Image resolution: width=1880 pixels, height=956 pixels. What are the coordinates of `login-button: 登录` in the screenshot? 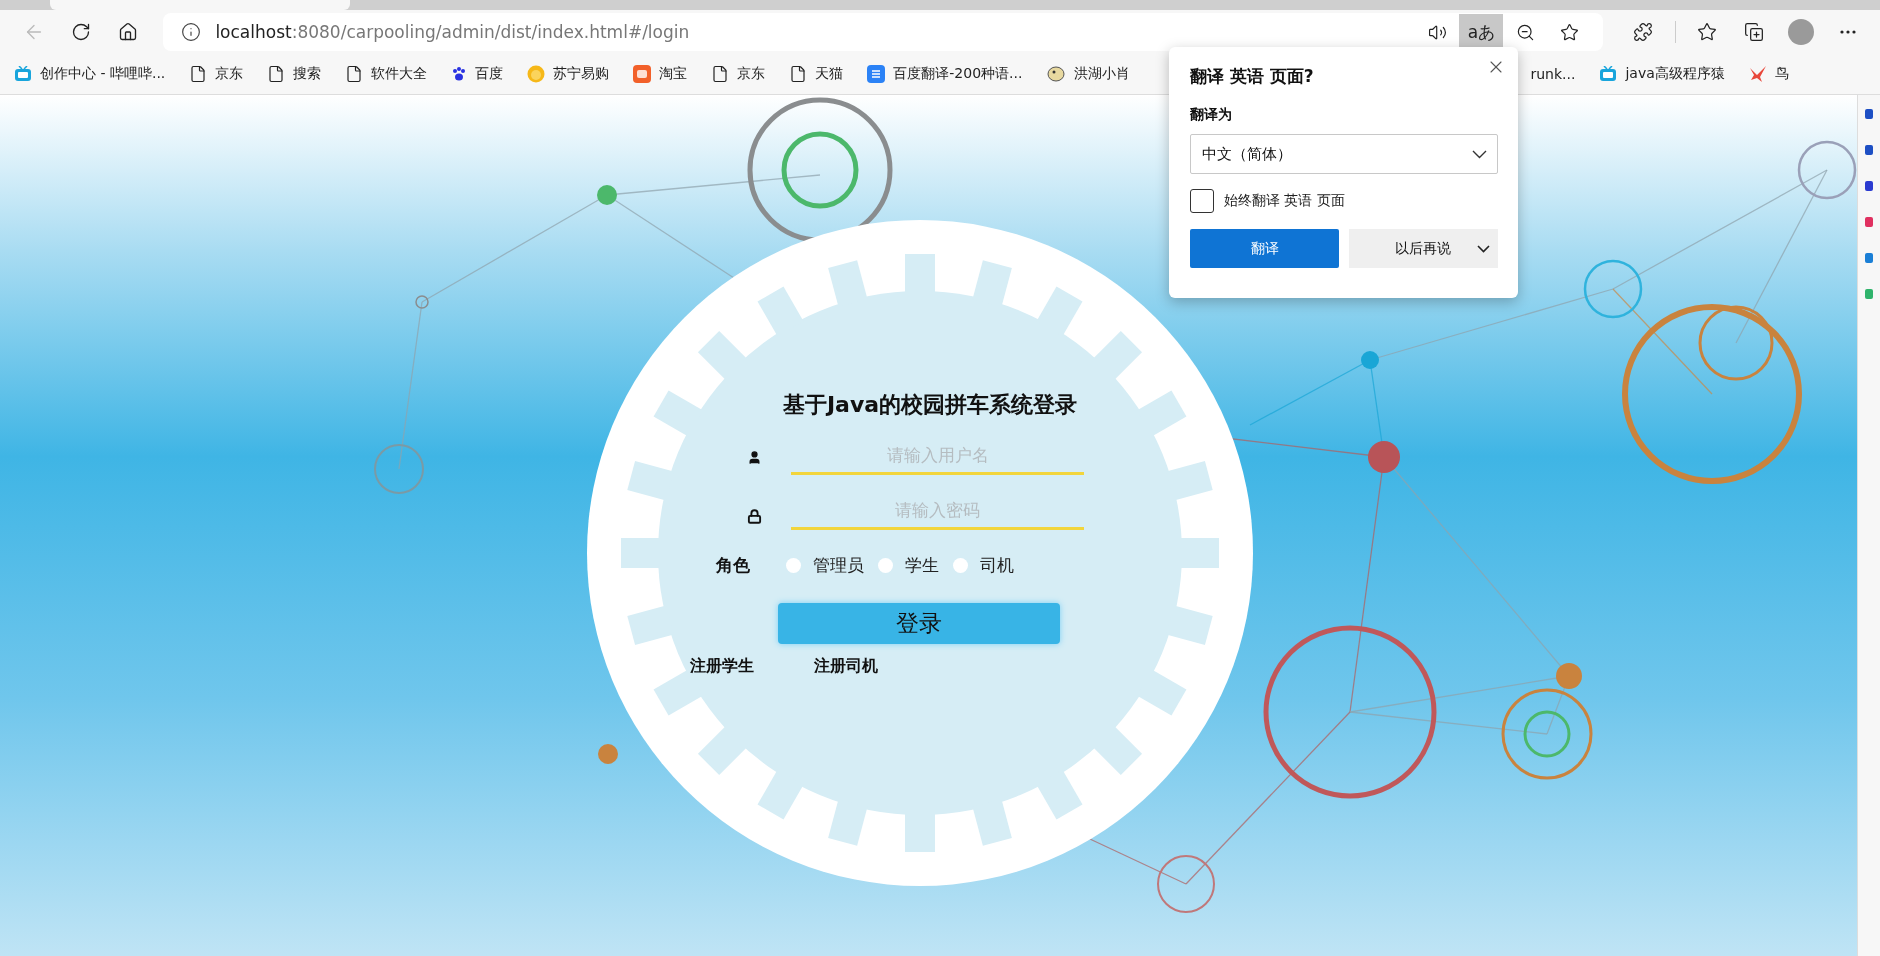 It's located at (919, 623).